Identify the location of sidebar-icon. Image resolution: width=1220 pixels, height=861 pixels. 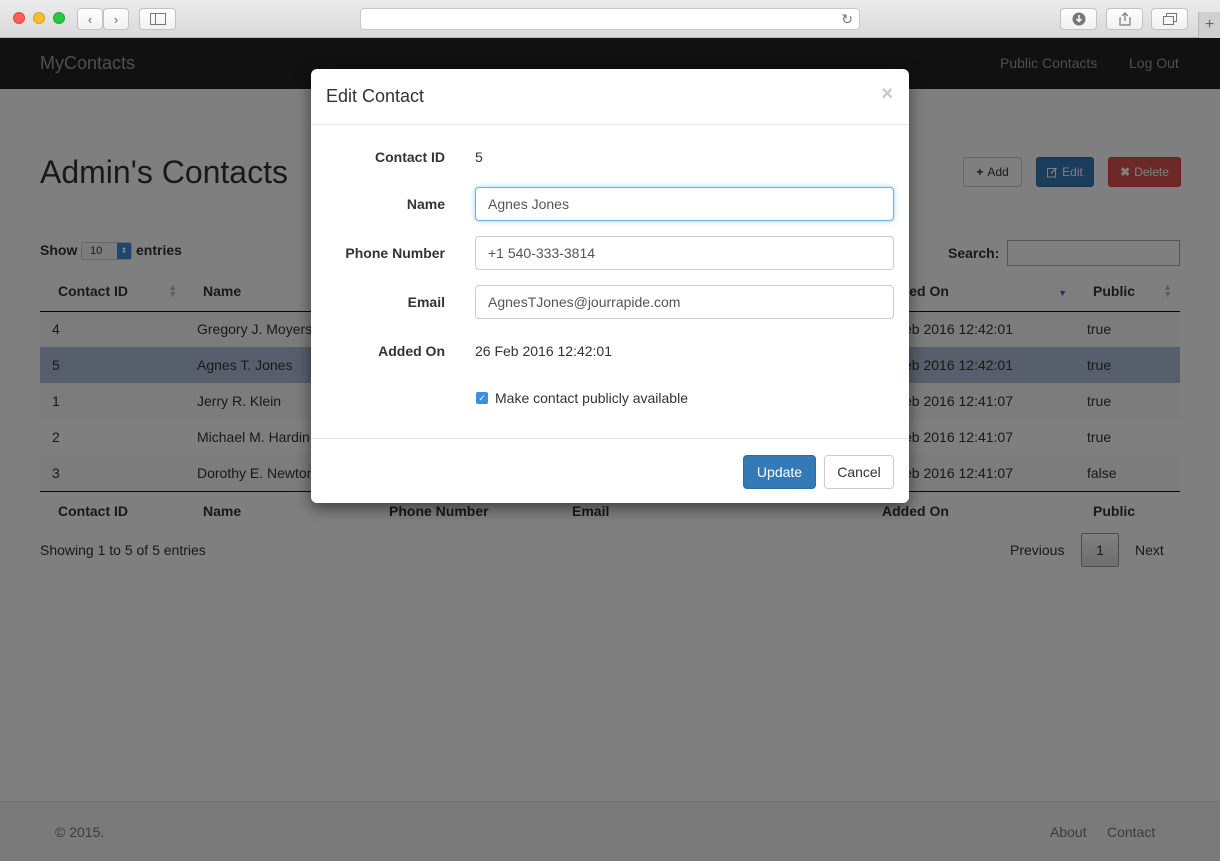
(157, 19).